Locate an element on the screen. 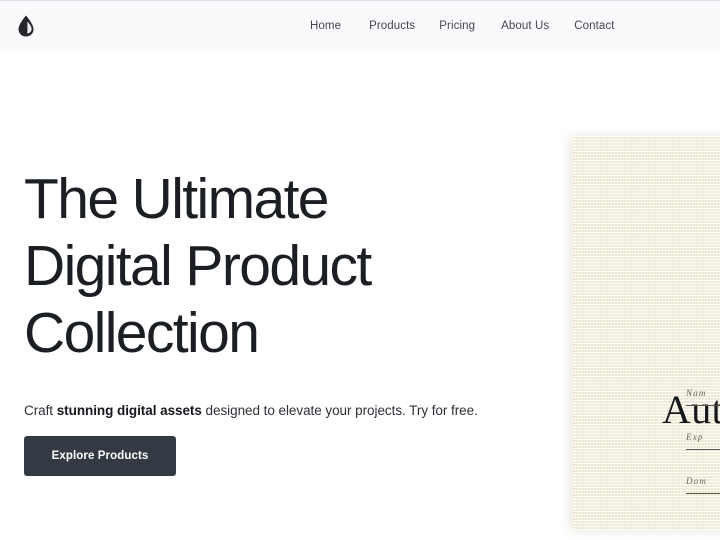  brand-logo is located at coordinates (26, 26).